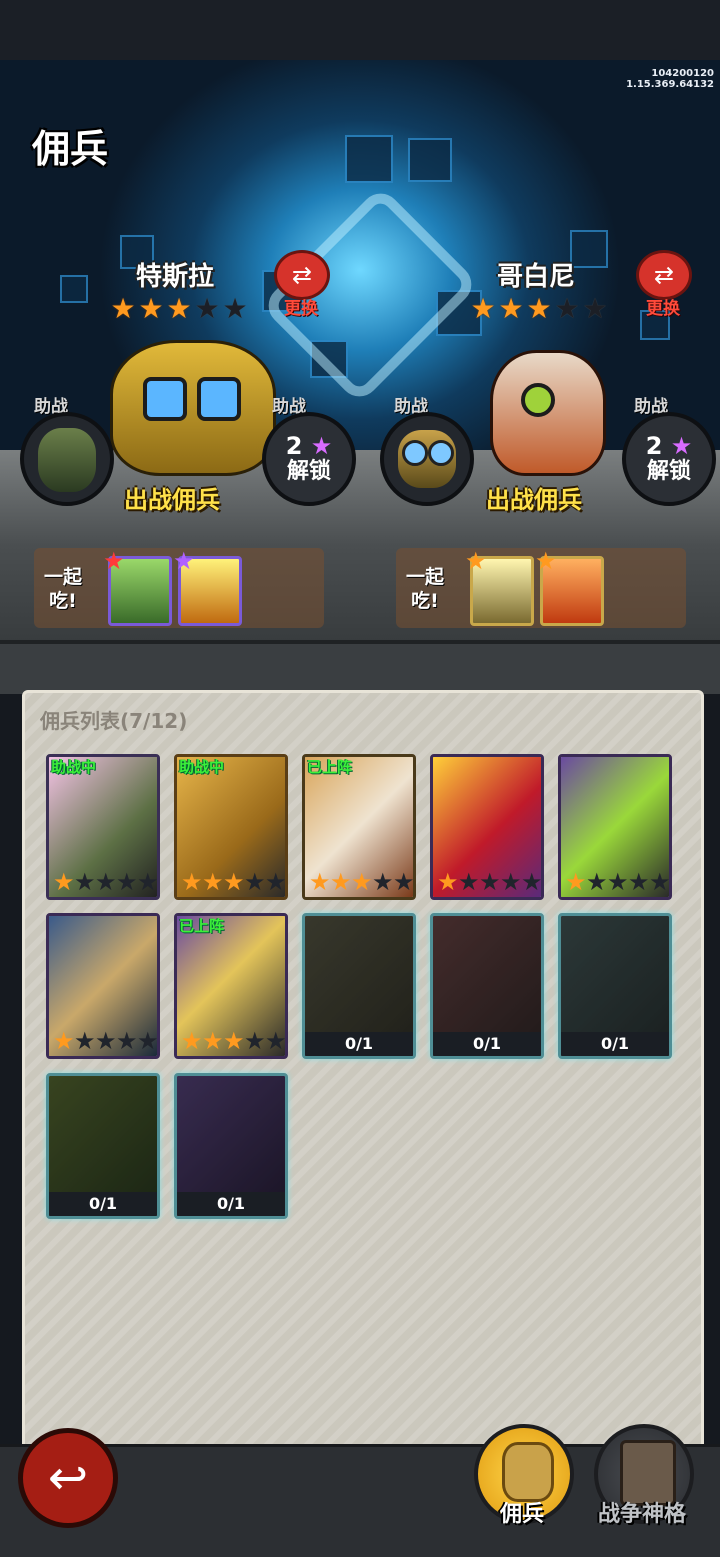 The image size is (720, 1557). I want to click on hero-sprite-copernicus, so click(548, 413).